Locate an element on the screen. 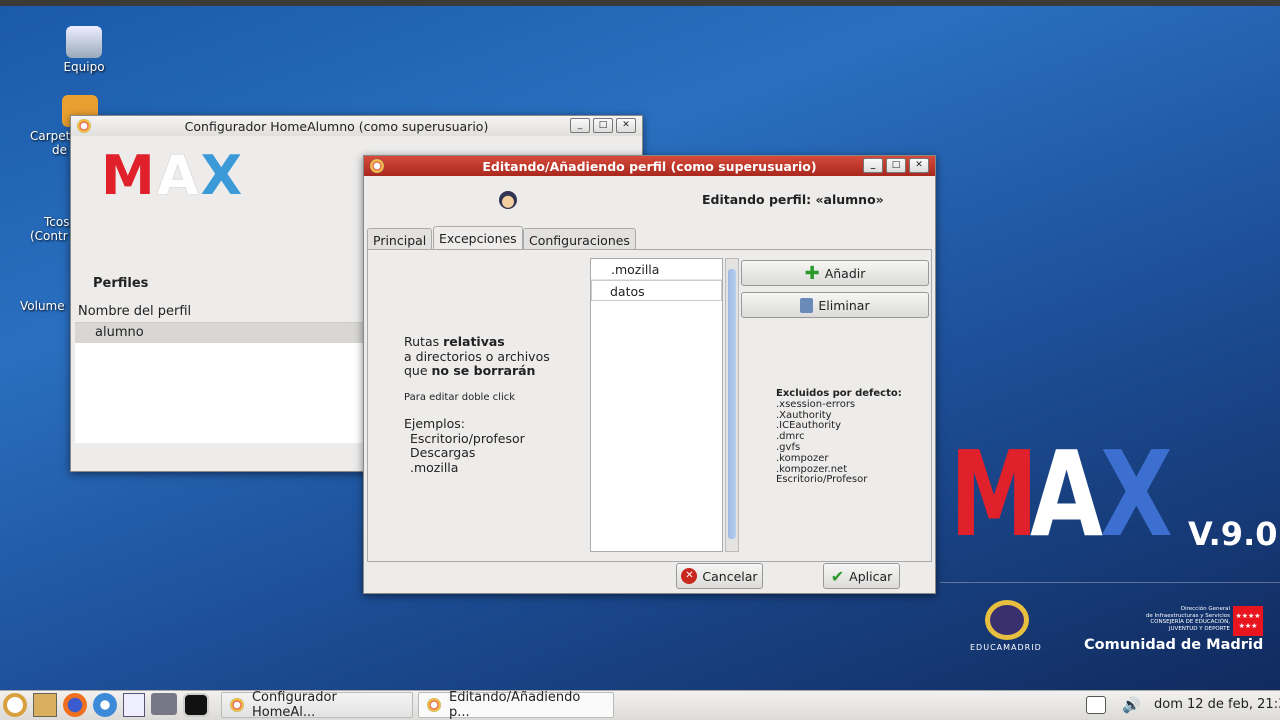 This screenshot has height=720, width=1280. column-header: Nombre del perfil is located at coordinates (220, 312).